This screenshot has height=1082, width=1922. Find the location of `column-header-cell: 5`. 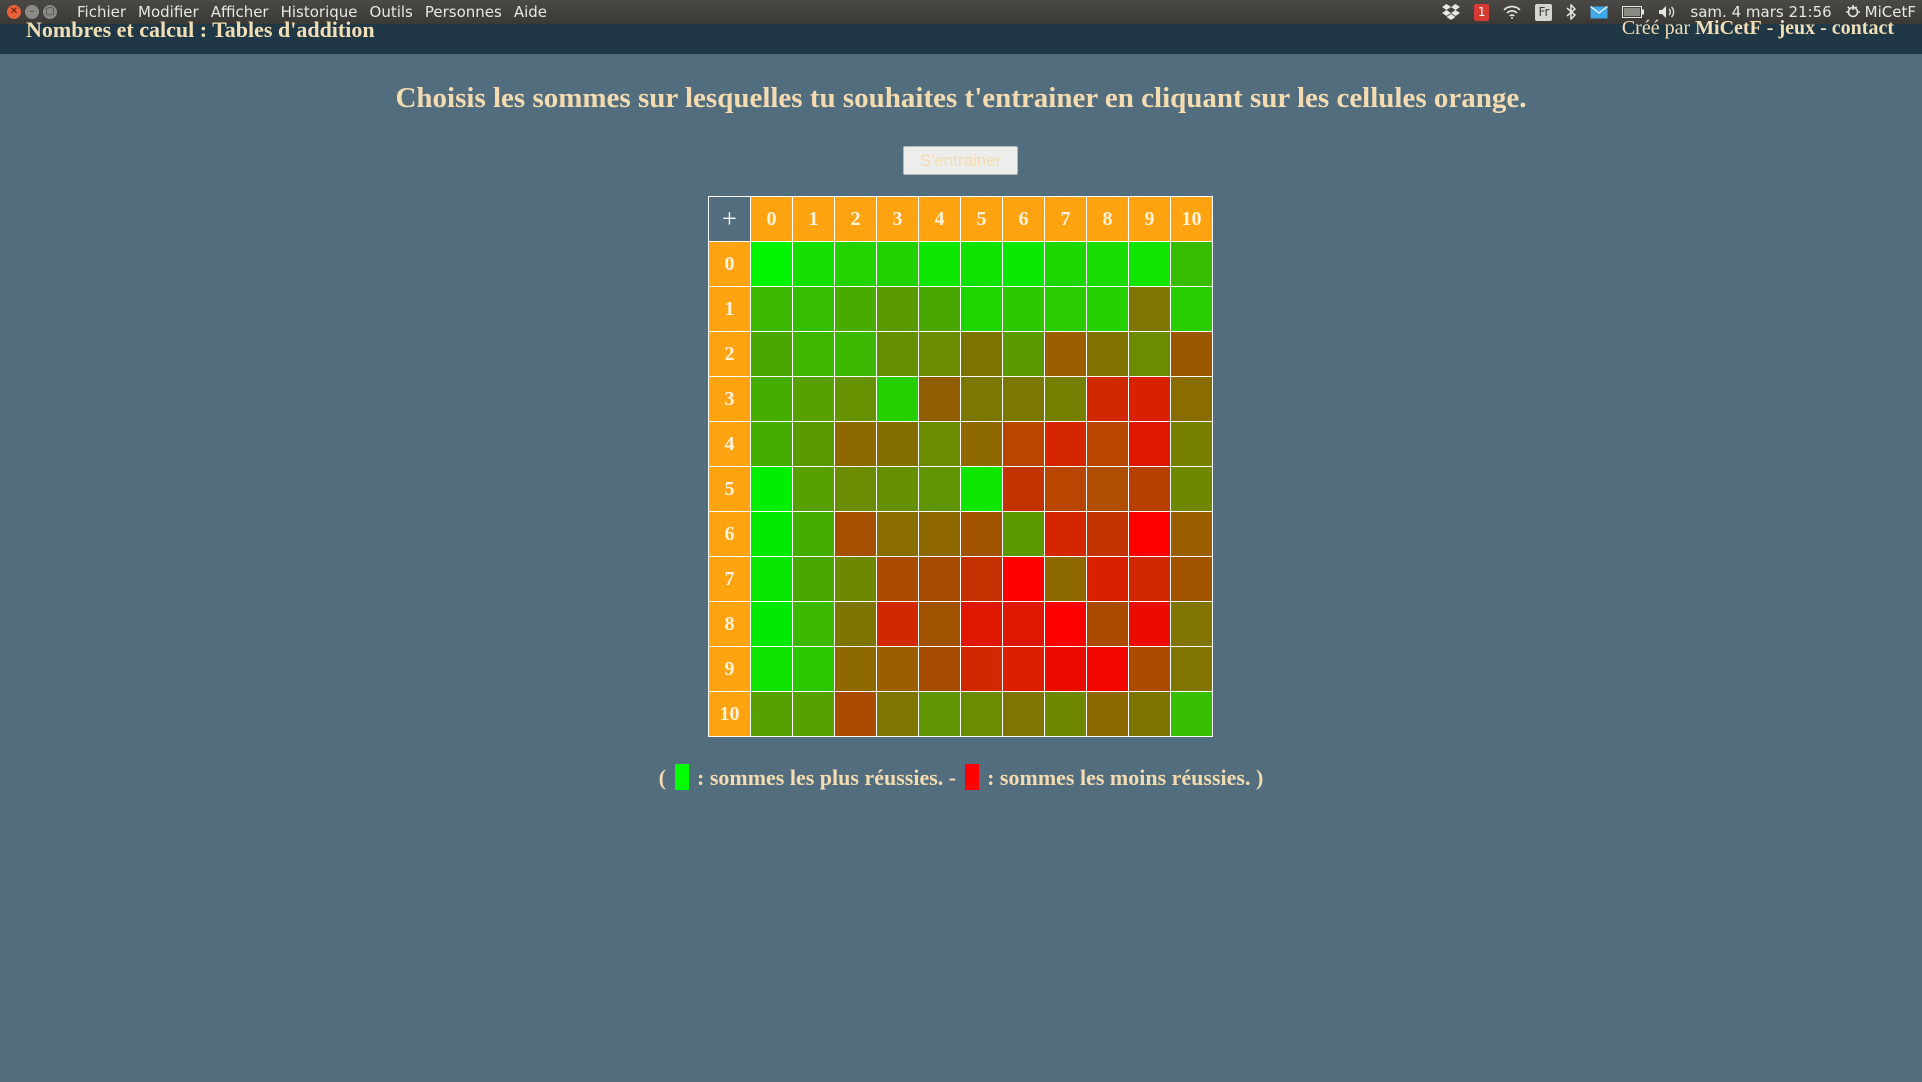

column-header-cell: 5 is located at coordinates (981, 219).